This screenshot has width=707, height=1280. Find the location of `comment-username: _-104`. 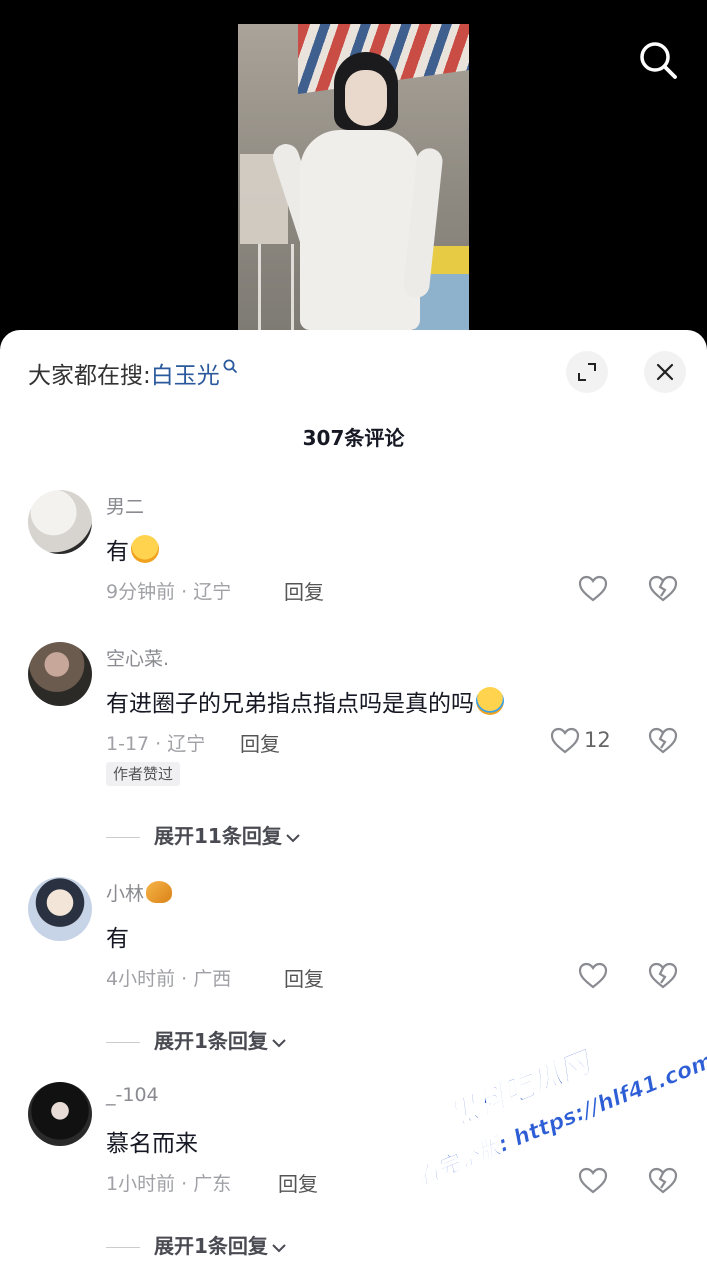

comment-username: _-104 is located at coordinates (132, 1095).